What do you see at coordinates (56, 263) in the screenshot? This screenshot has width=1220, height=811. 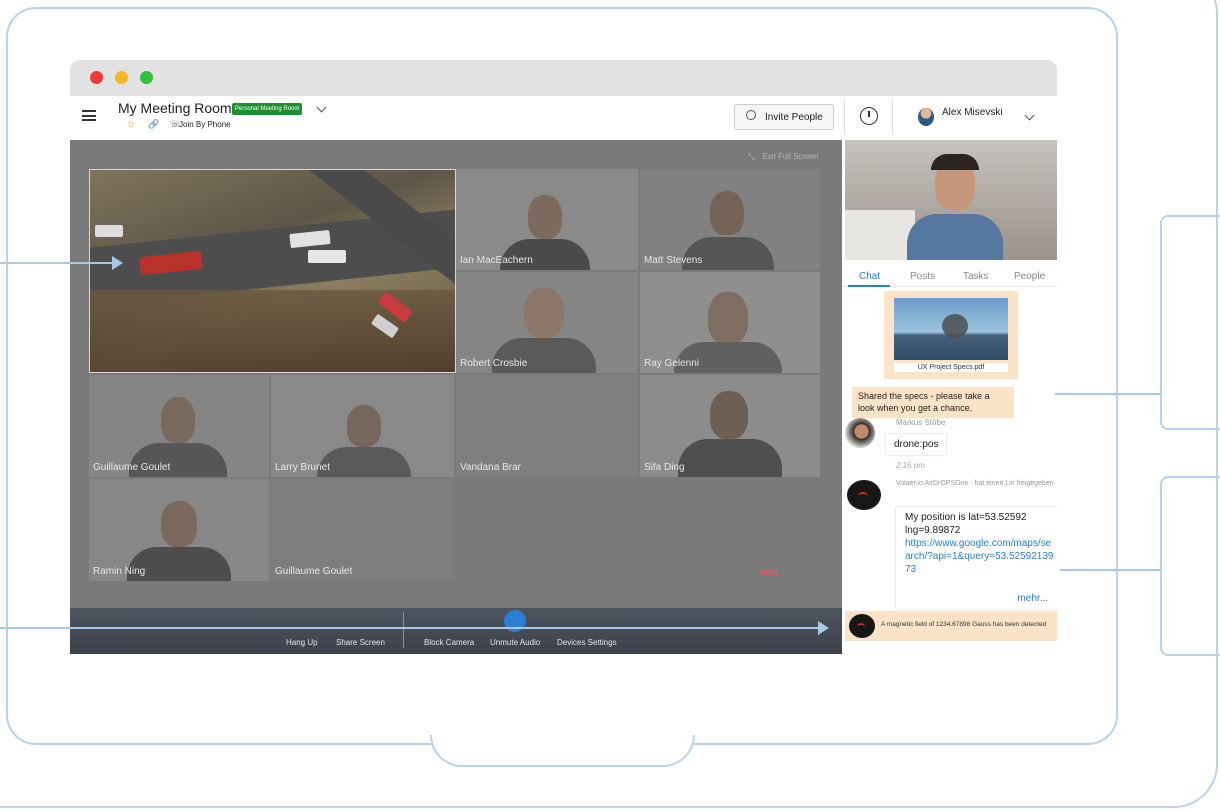 I see `callout-arrow-left-top` at bounding box center [56, 263].